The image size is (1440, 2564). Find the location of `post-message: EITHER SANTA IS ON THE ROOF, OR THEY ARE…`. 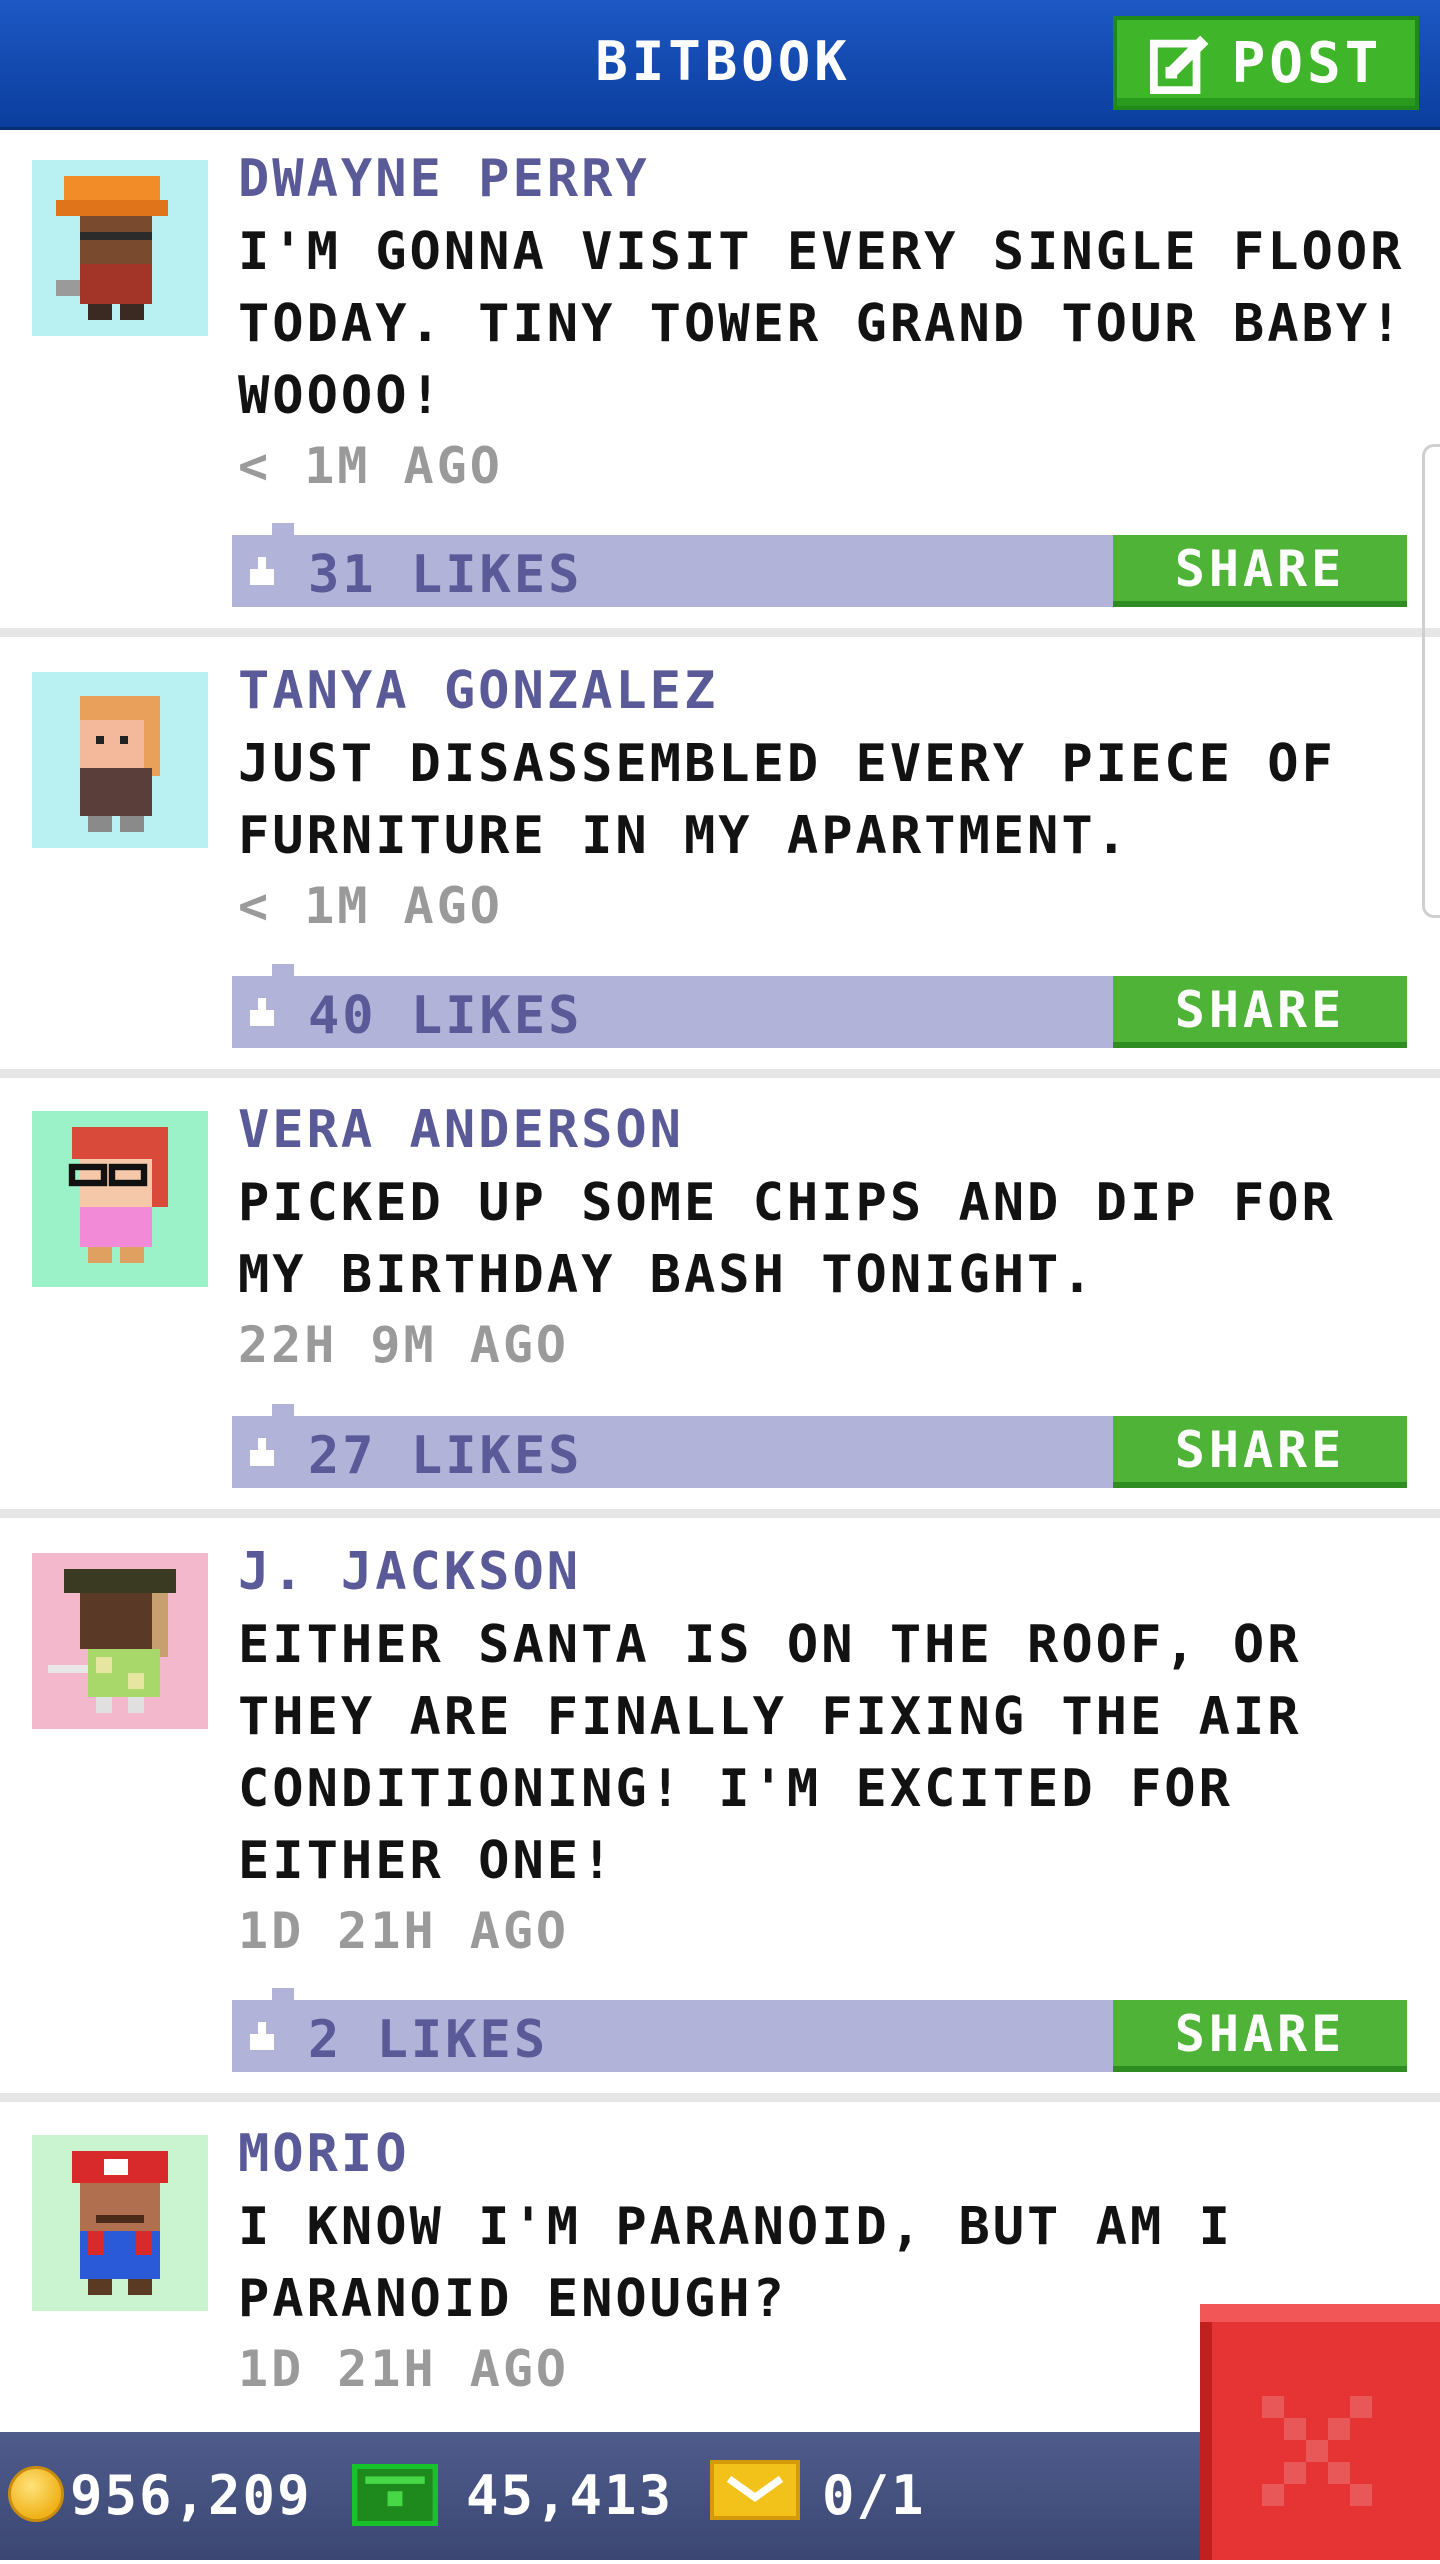

post-message: EITHER SANTA IS ON THE ROOF, OR THEY ARE… is located at coordinates (770, 1753).